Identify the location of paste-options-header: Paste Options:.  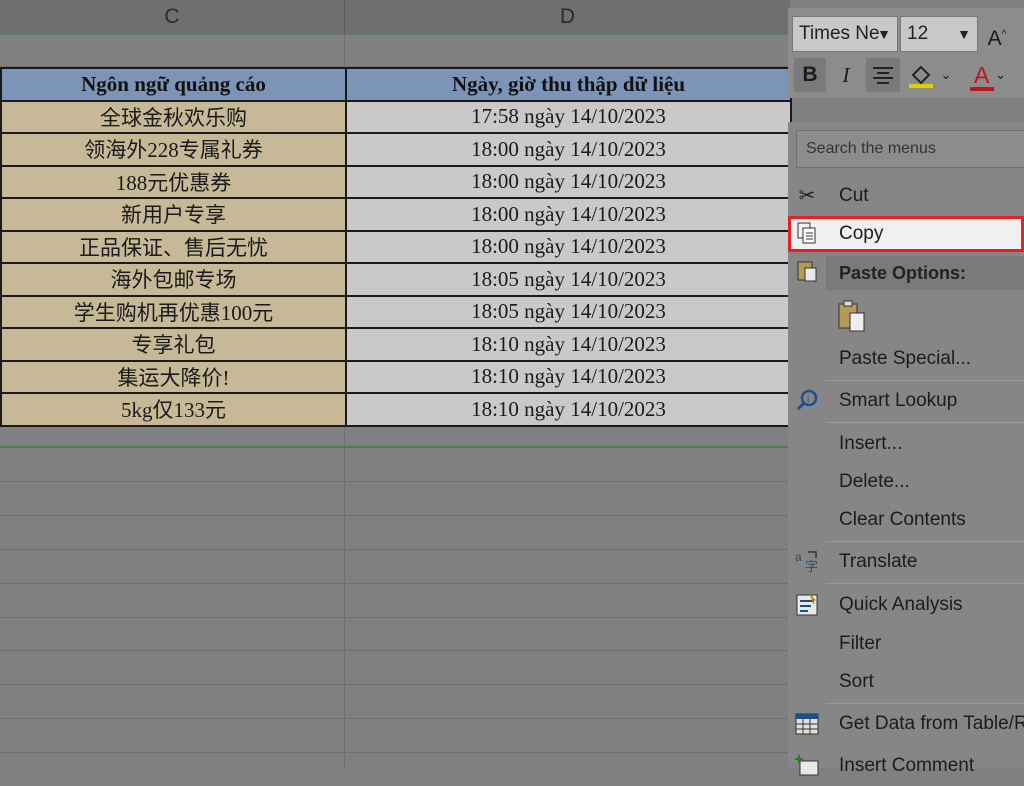
(925, 273).